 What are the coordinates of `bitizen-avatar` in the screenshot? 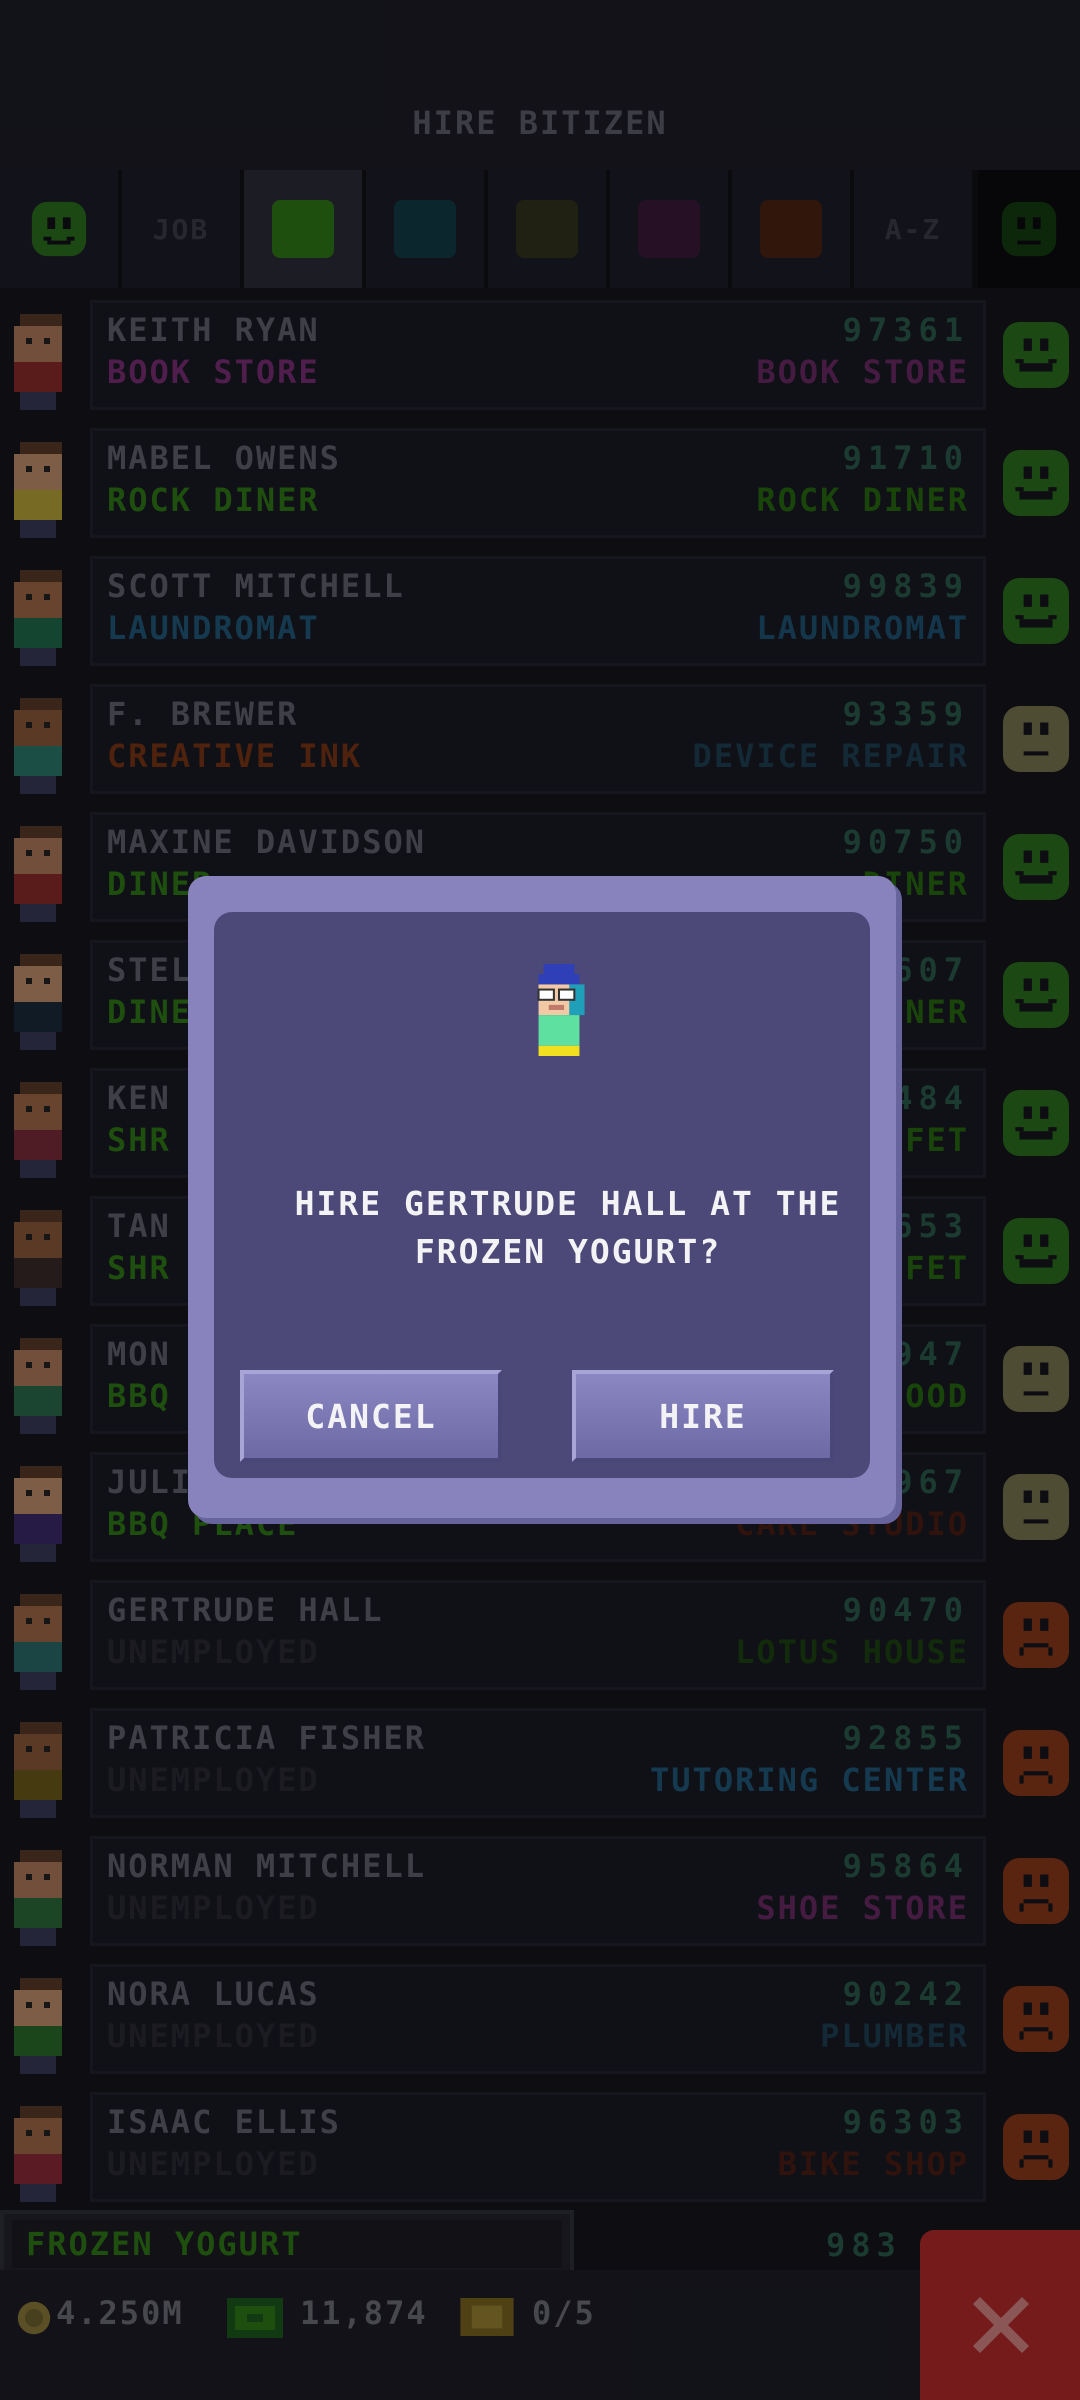 It's located at (561, 1010).